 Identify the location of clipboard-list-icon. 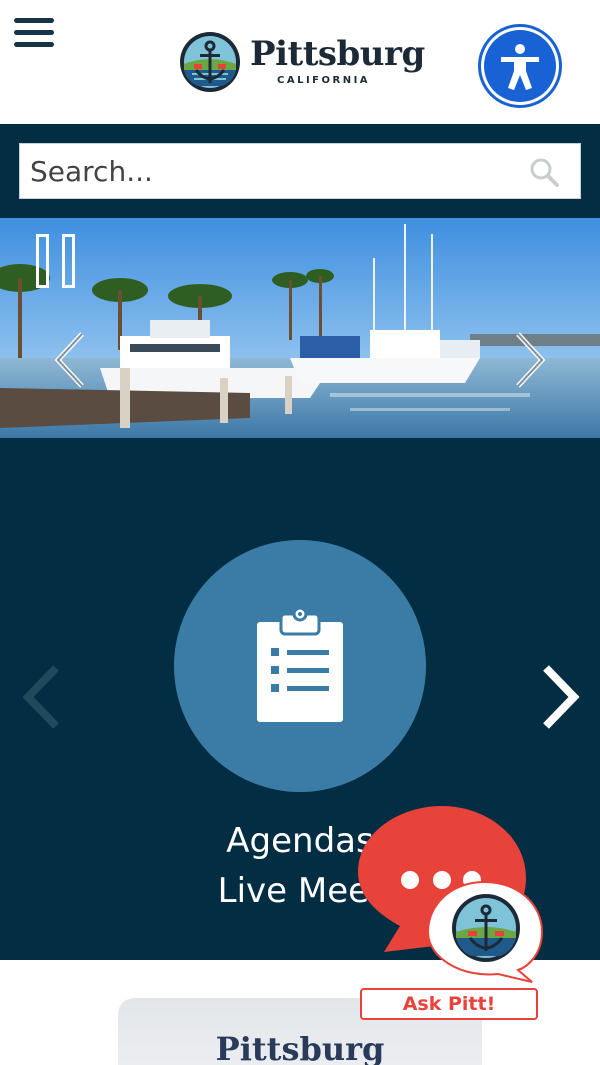
(300, 665).